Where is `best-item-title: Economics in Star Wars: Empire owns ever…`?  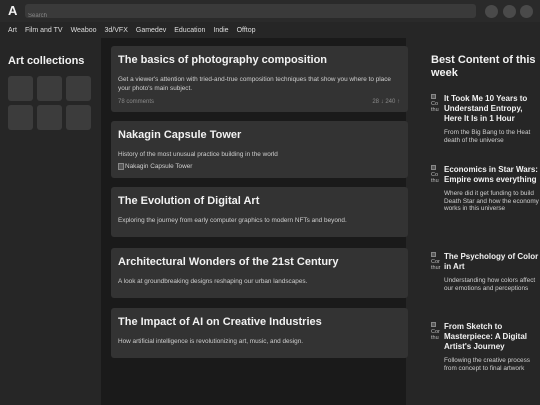 best-item-title: Economics in Star Wars: Empire owns ever… is located at coordinates (491, 175).